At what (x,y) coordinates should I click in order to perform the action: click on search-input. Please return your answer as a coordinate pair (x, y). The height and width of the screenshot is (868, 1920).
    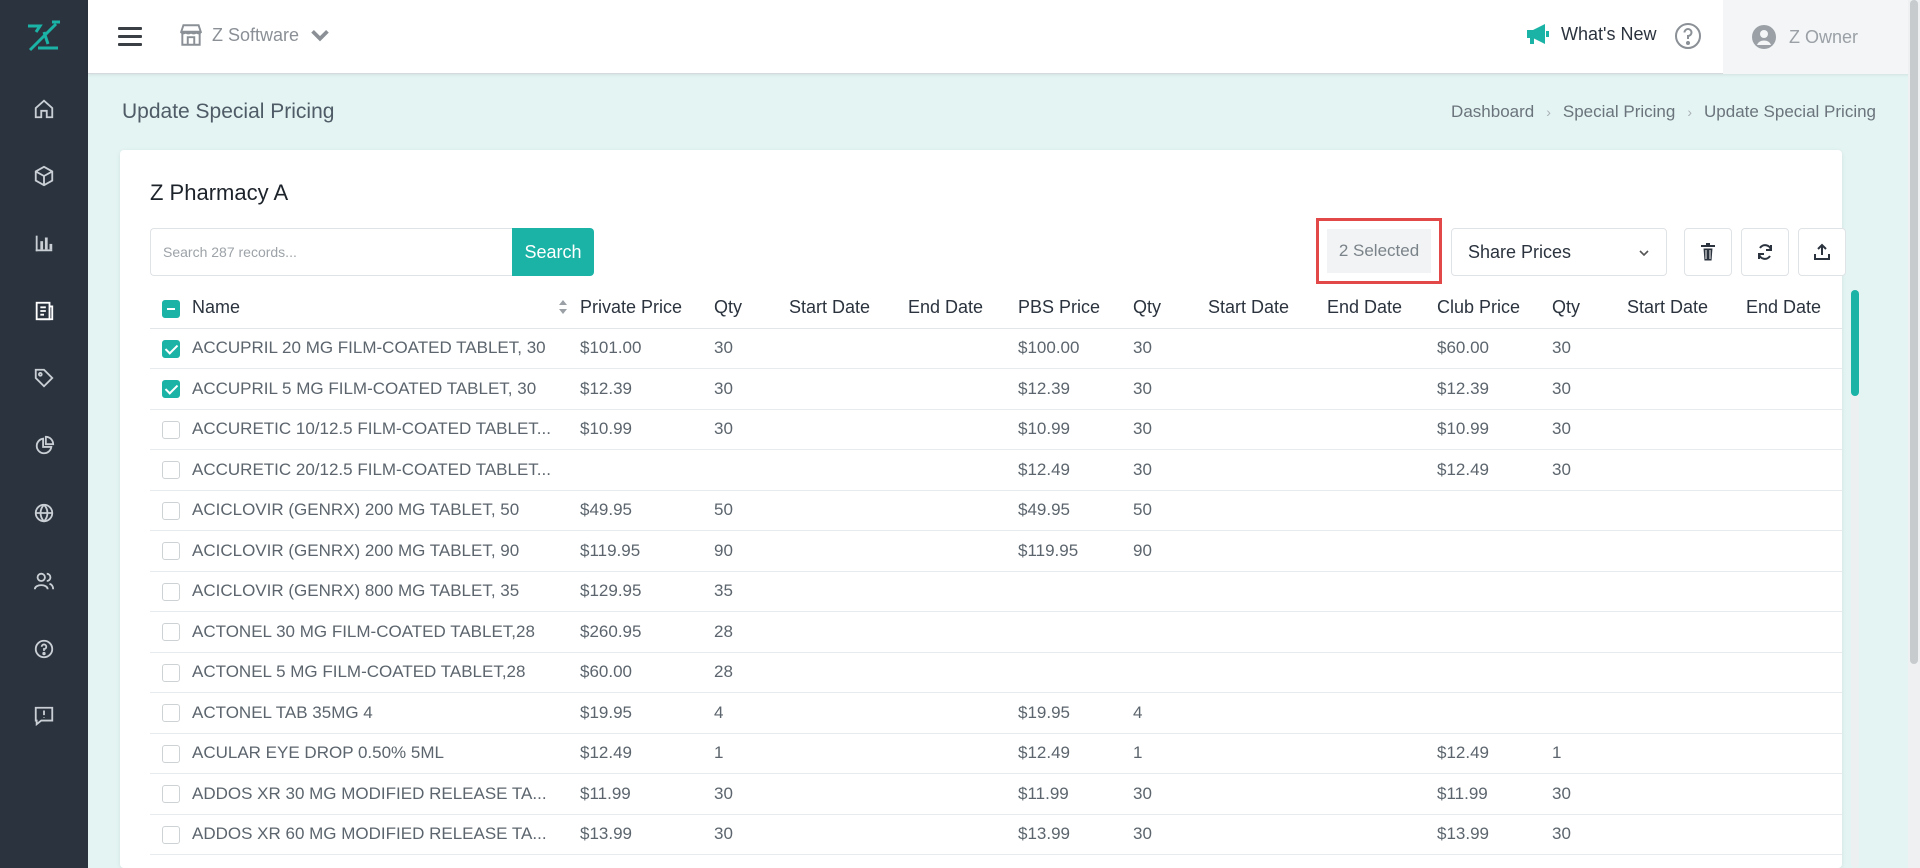
    Looking at the image, I should click on (331, 252).